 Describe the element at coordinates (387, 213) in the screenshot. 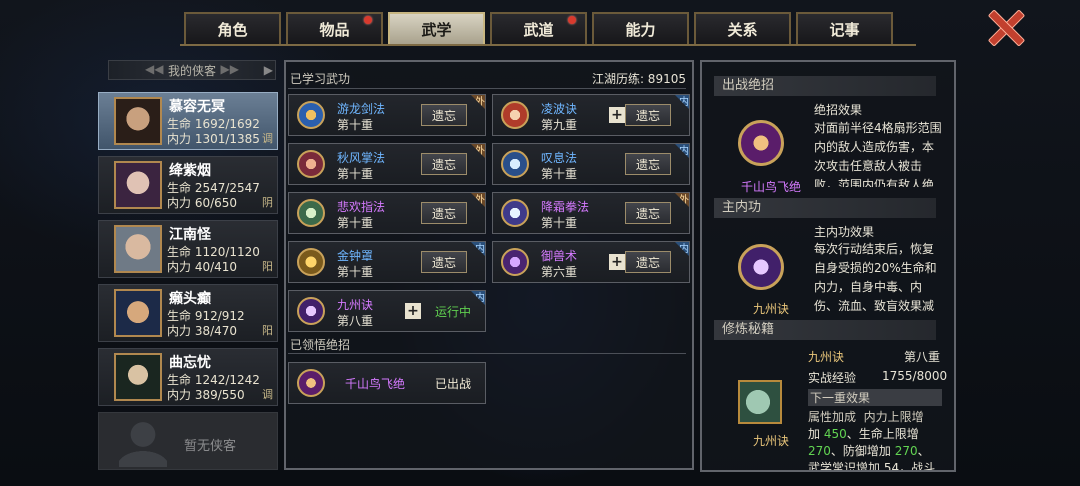

I see `skill-slot: 悲欢指法 第十重 遗忘 外` at that location.